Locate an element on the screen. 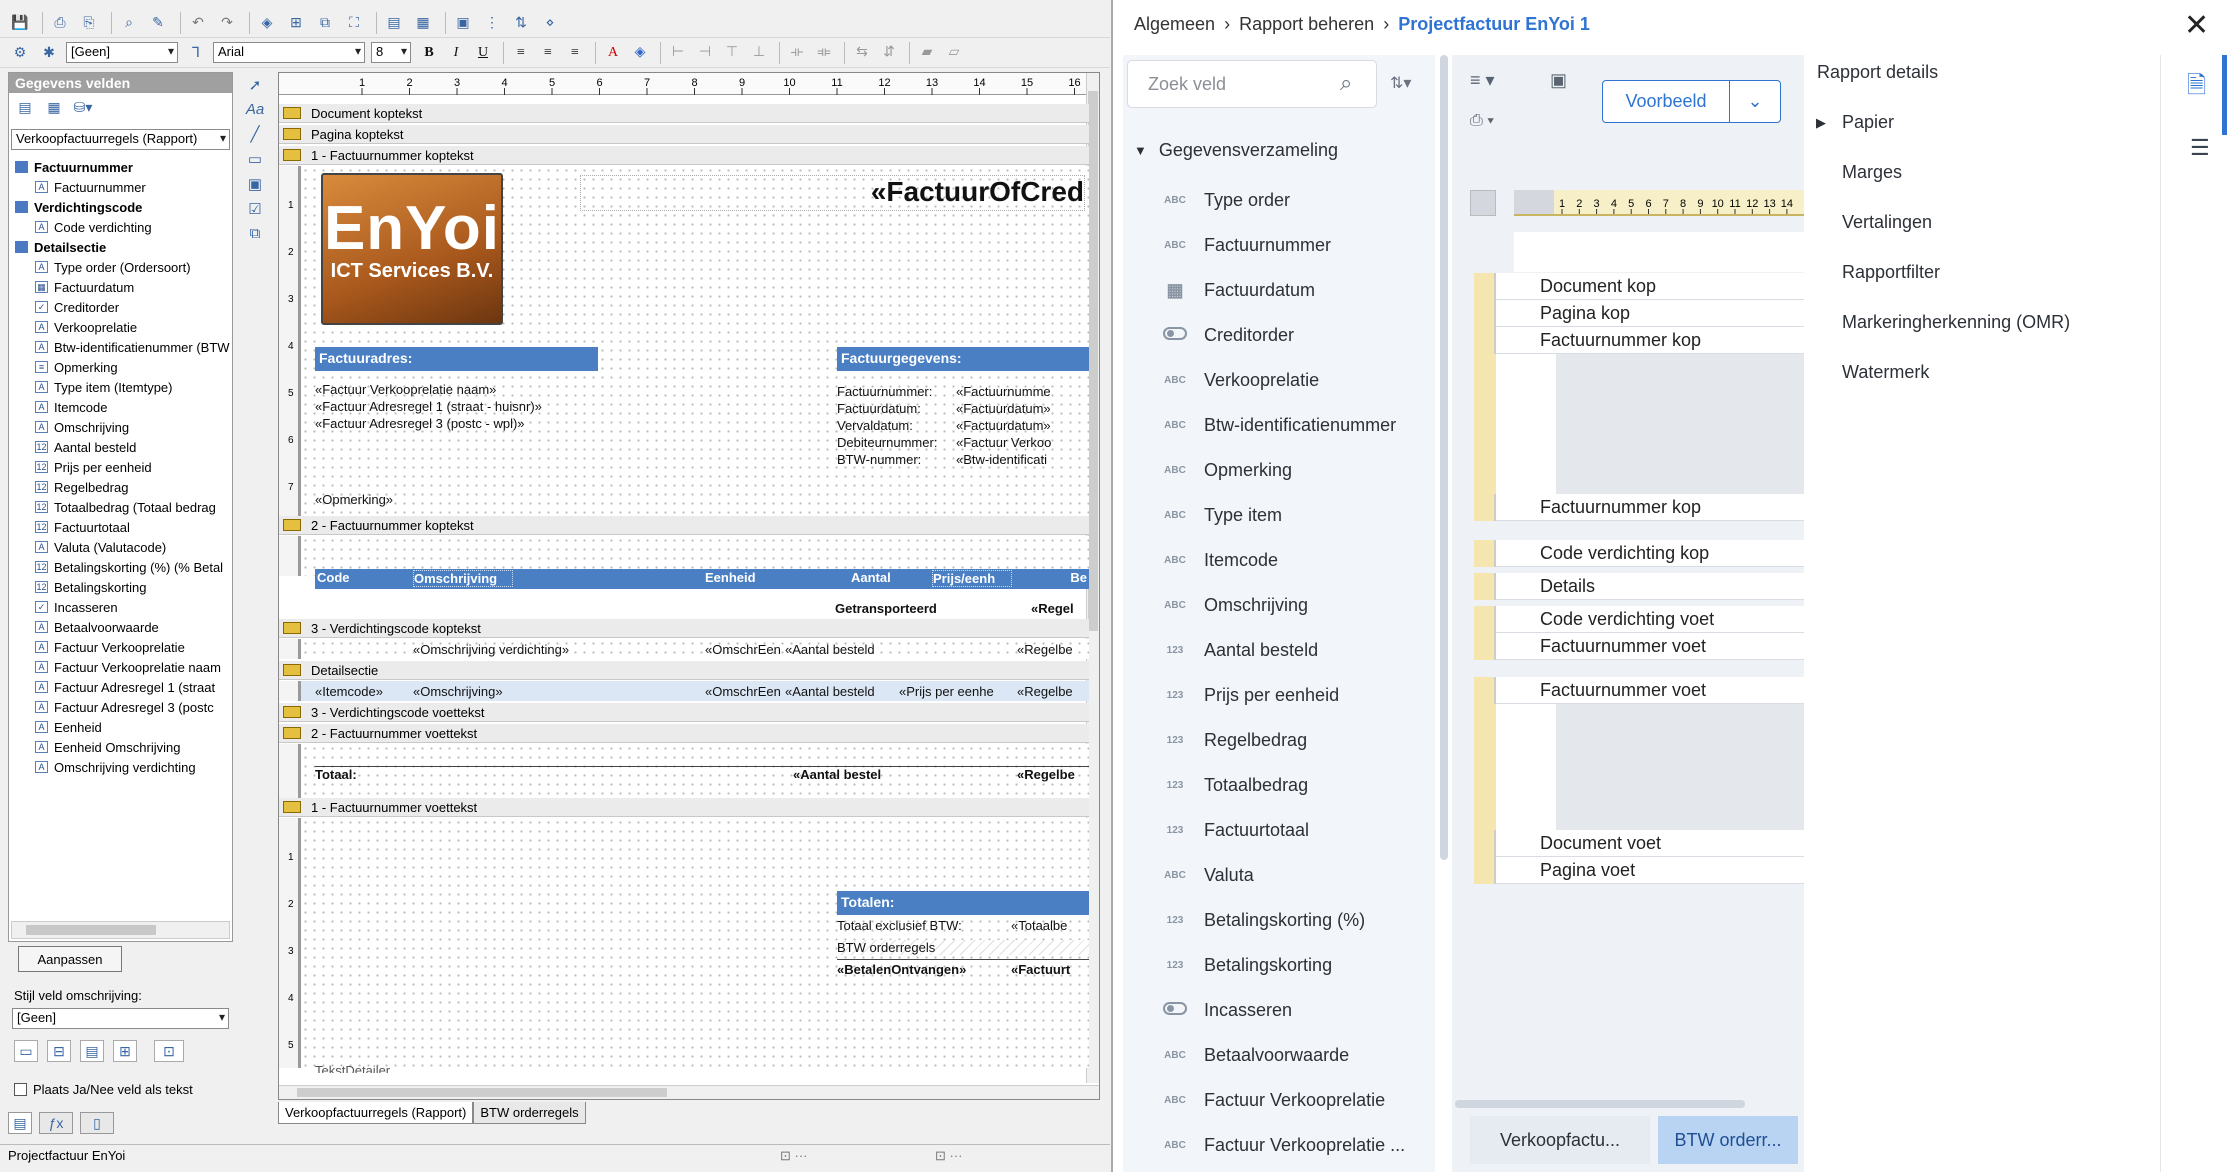 The image size is (2229, 1172). database-icon: ⛁▾ is located at coordinates (83, 107).